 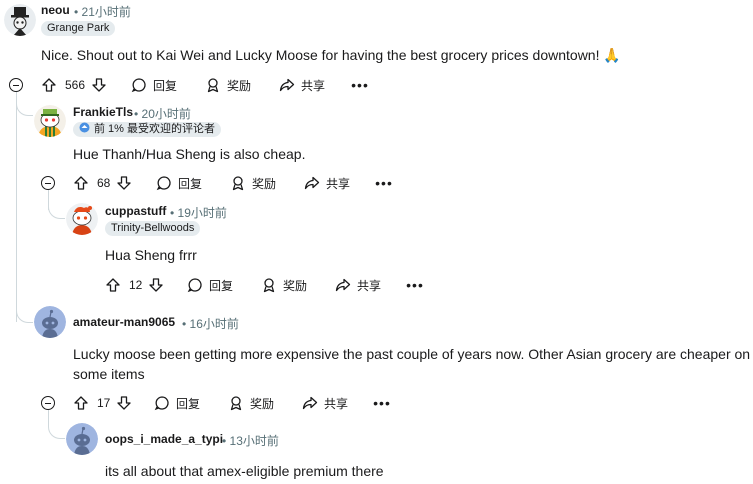 I want to click on vote-group: 68, so click(x=102, y=183).